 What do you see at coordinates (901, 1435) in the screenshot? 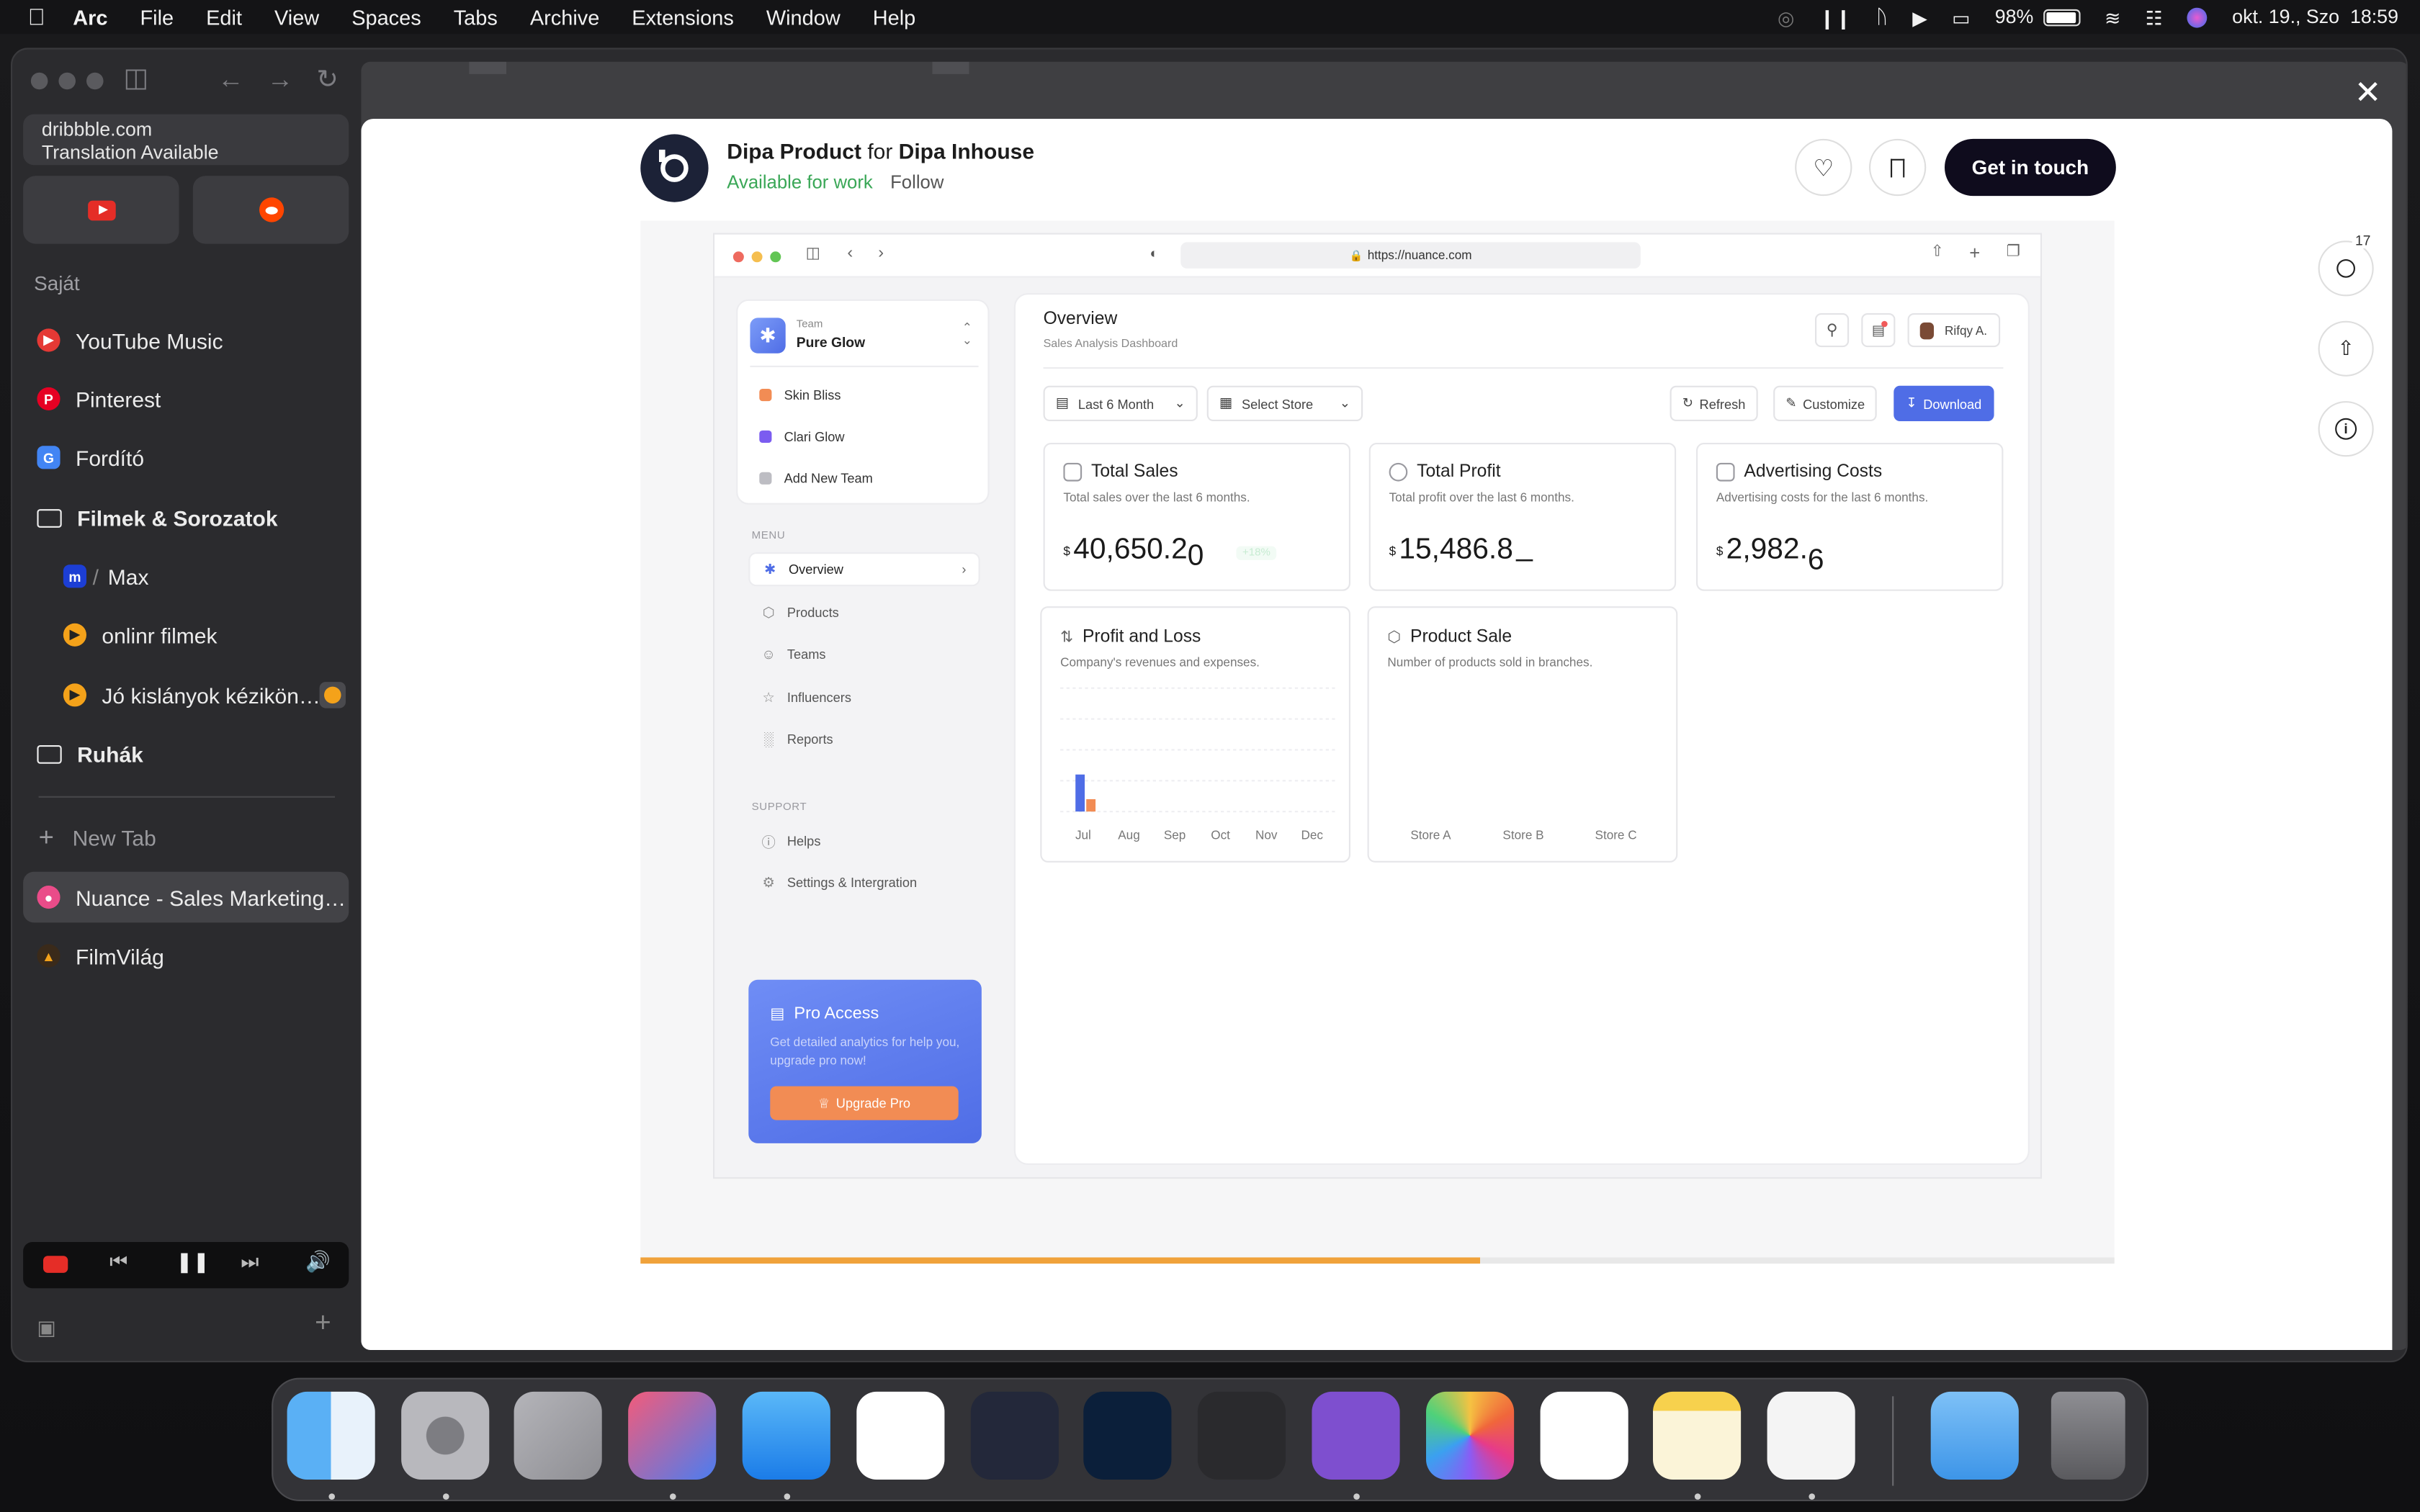
I see `vscode-icon` at bounding box center [901, 1435].